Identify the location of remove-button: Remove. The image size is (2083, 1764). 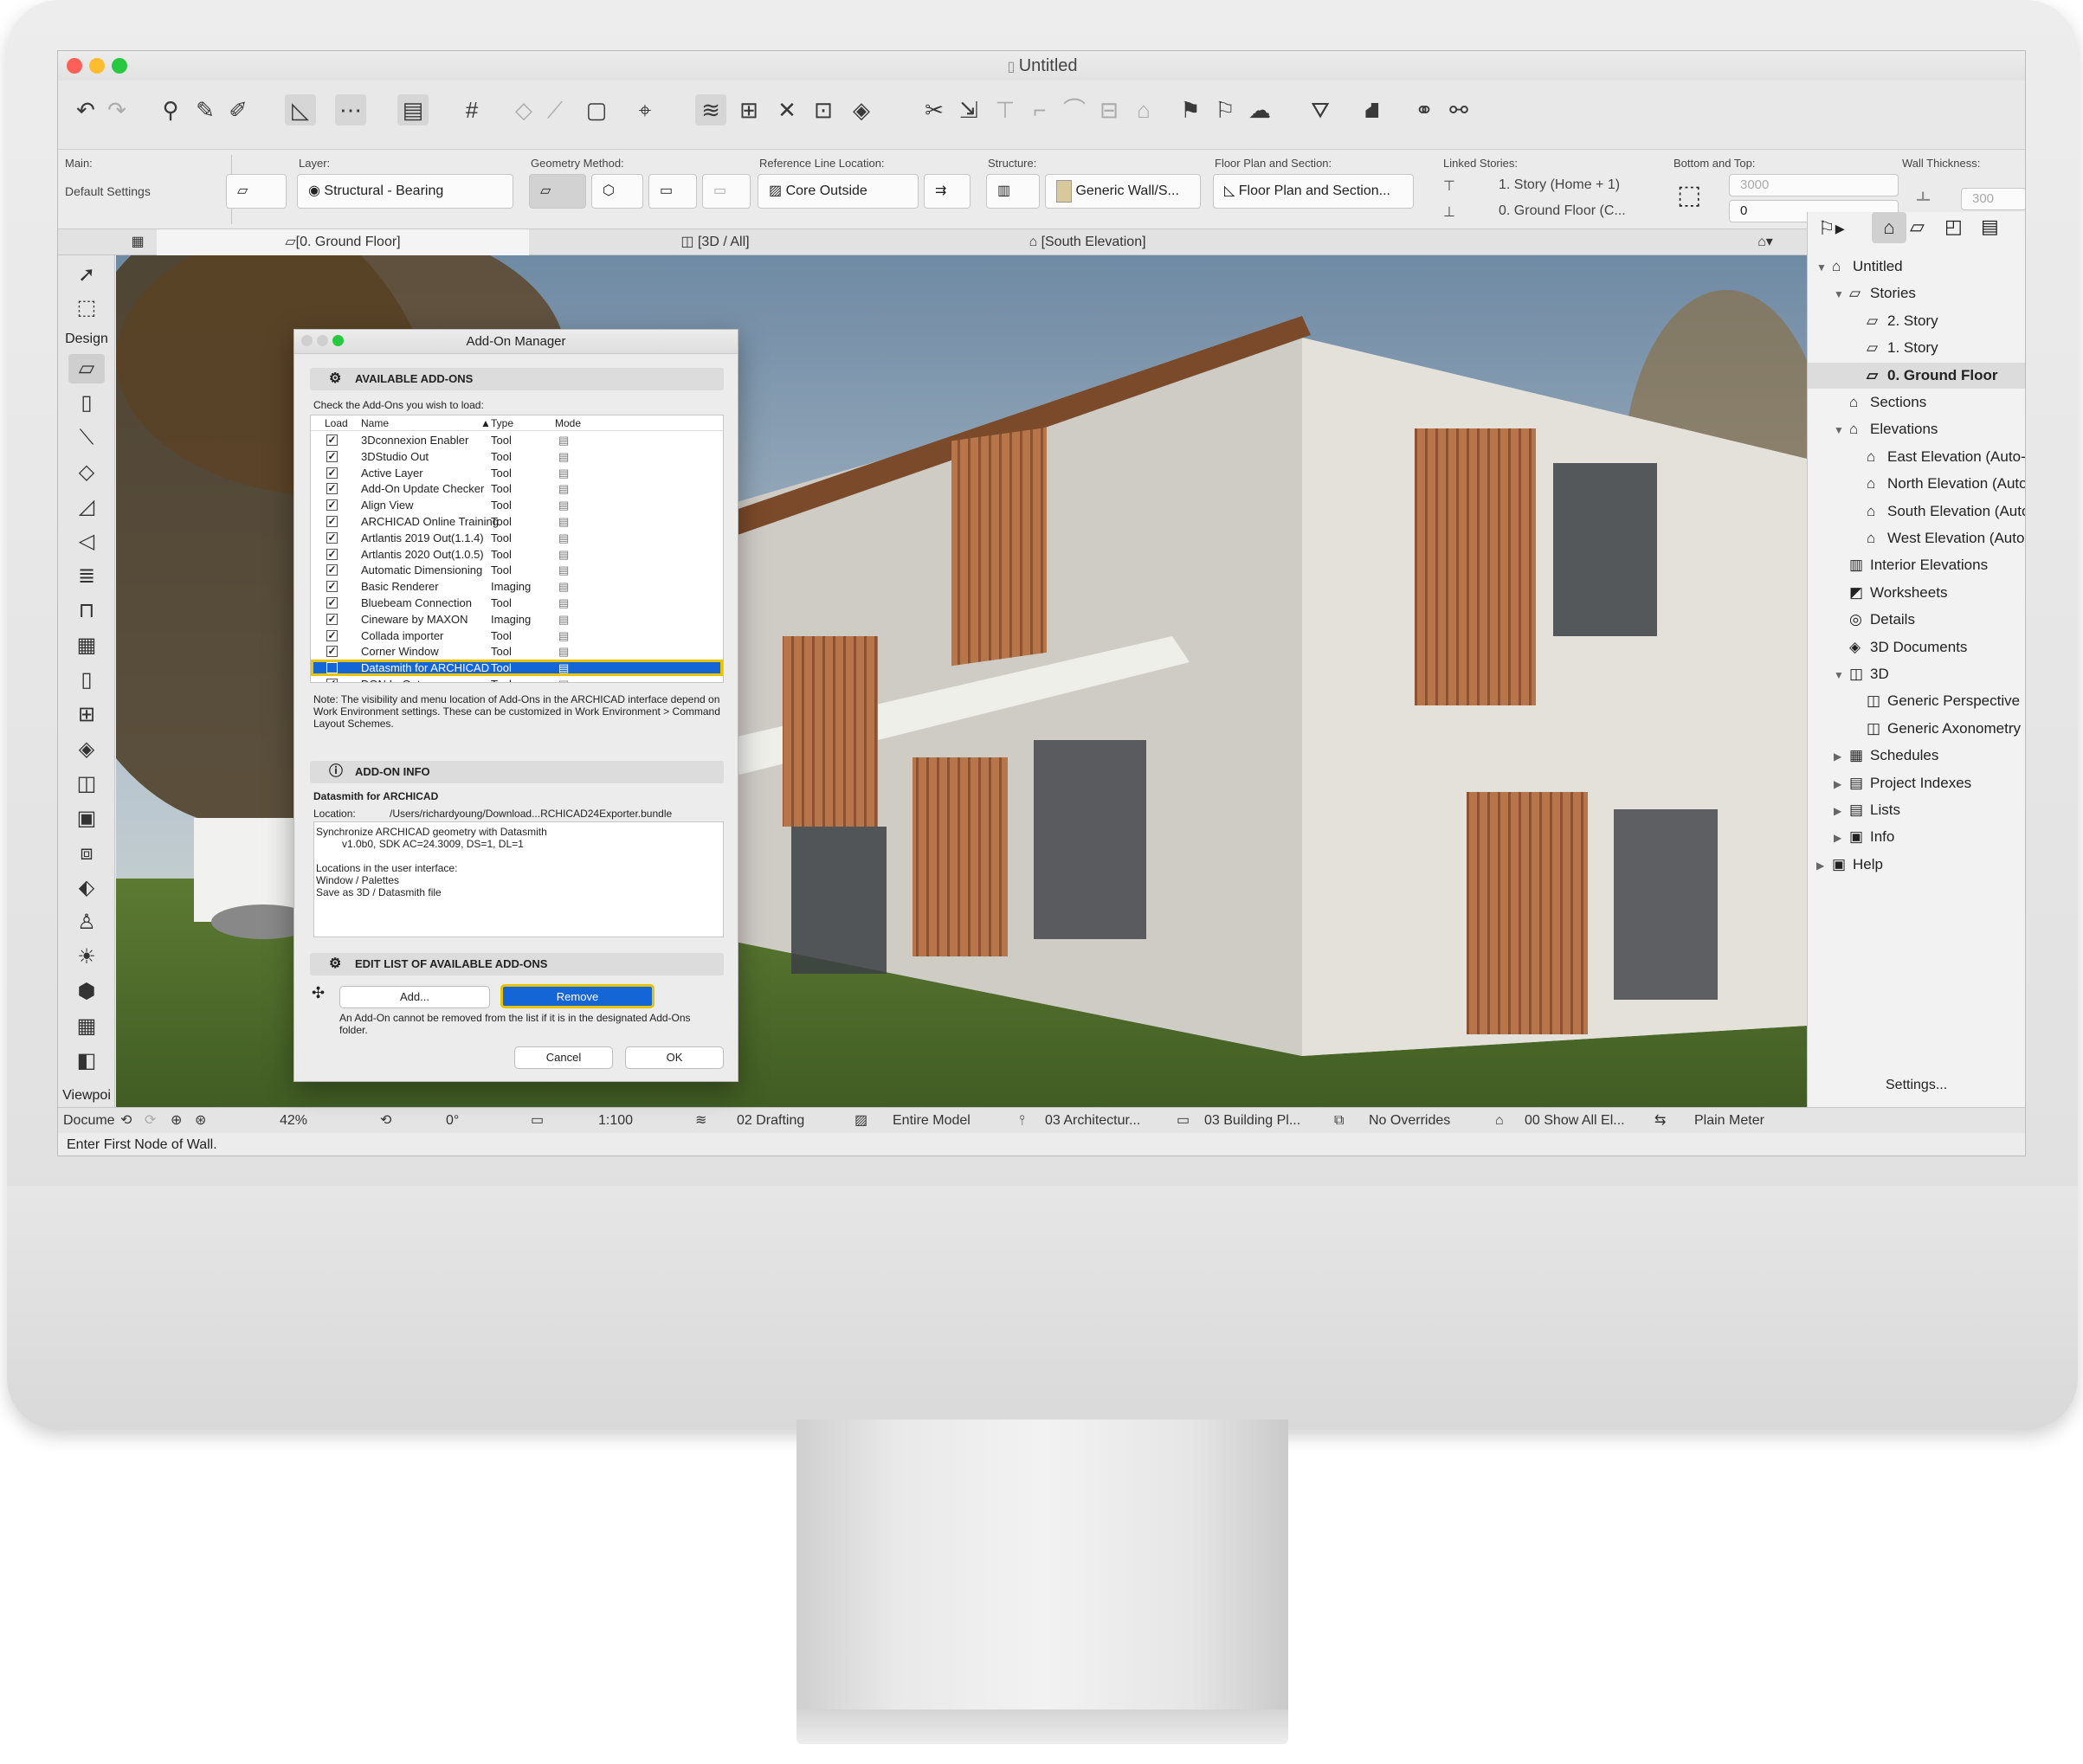
(577, 996).